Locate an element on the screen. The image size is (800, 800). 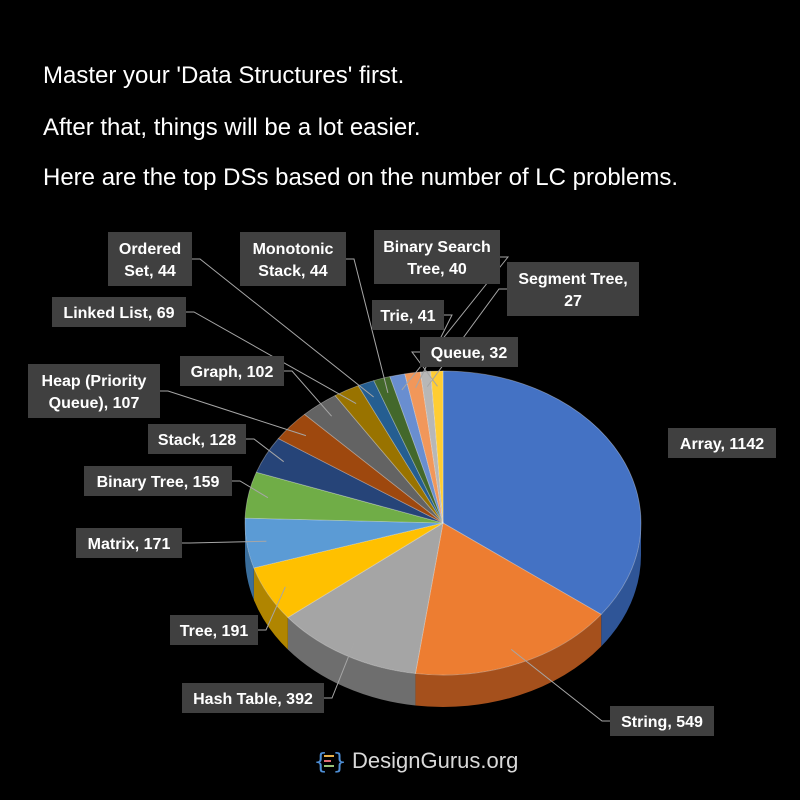
data-label-1: String, 549 is located at coordinates (662, 722).